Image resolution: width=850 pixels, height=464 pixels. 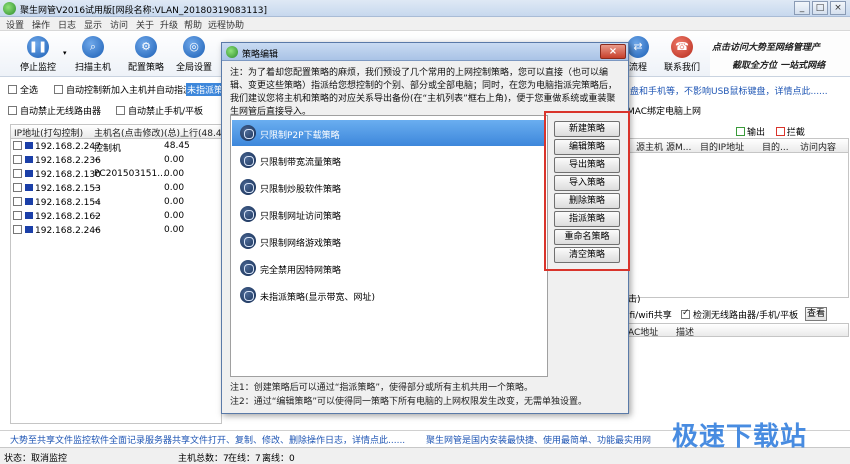 What do you see at coordinates (116, 189) in the screenshot?
I see `table-row: 192.168.2.153 -- 0.00` at bounding box center [116, 189].